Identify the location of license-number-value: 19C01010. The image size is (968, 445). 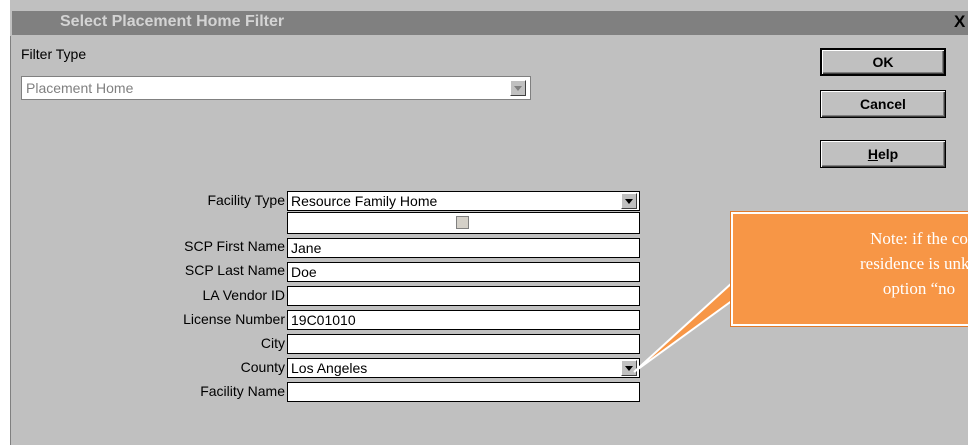
(323, 320).